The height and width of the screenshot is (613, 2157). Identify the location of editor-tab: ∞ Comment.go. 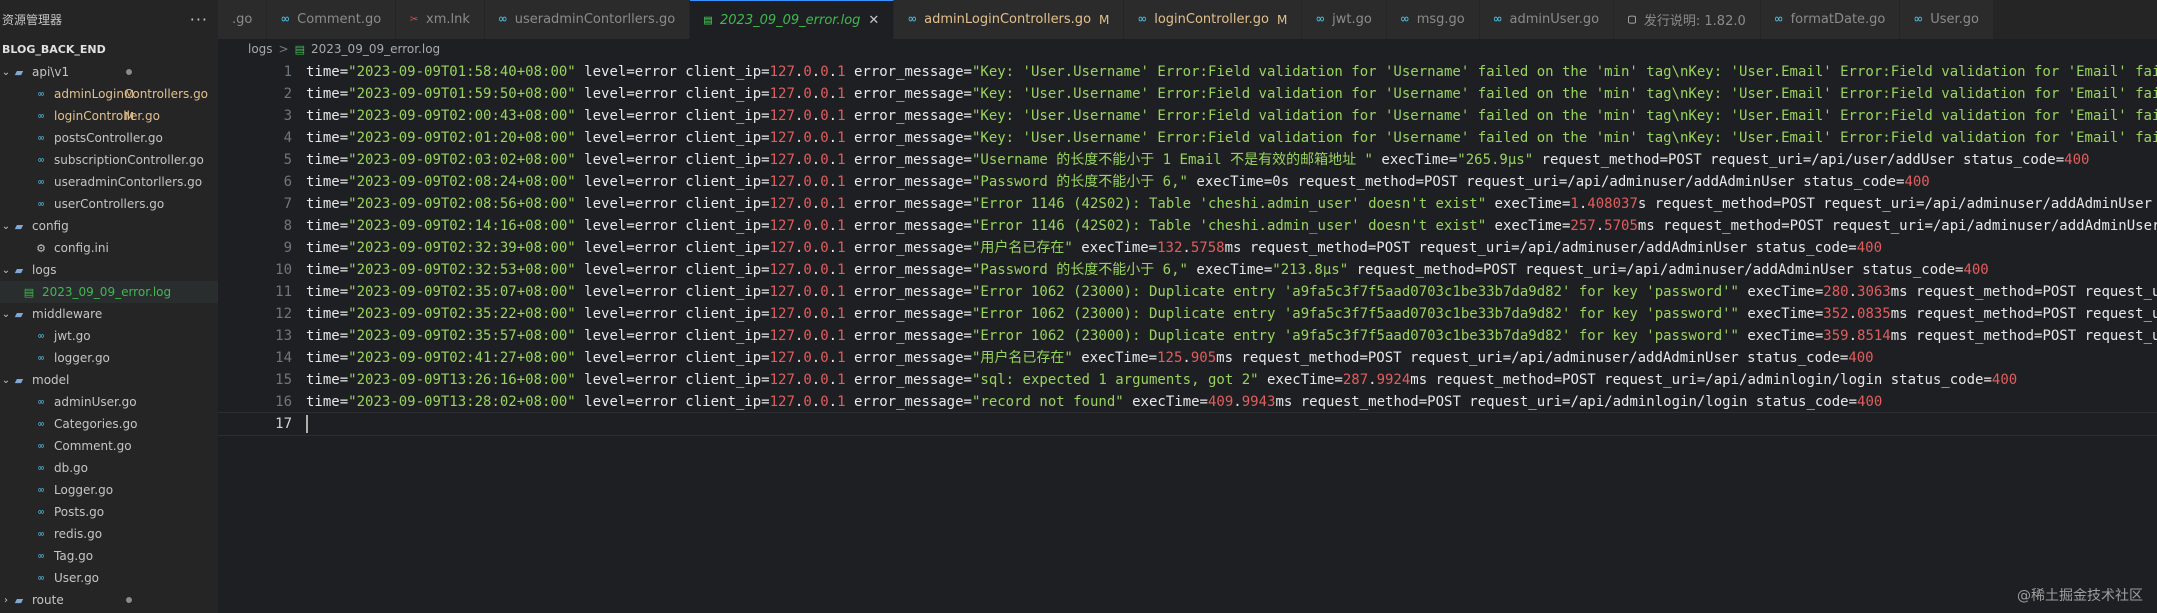
(332, 19).